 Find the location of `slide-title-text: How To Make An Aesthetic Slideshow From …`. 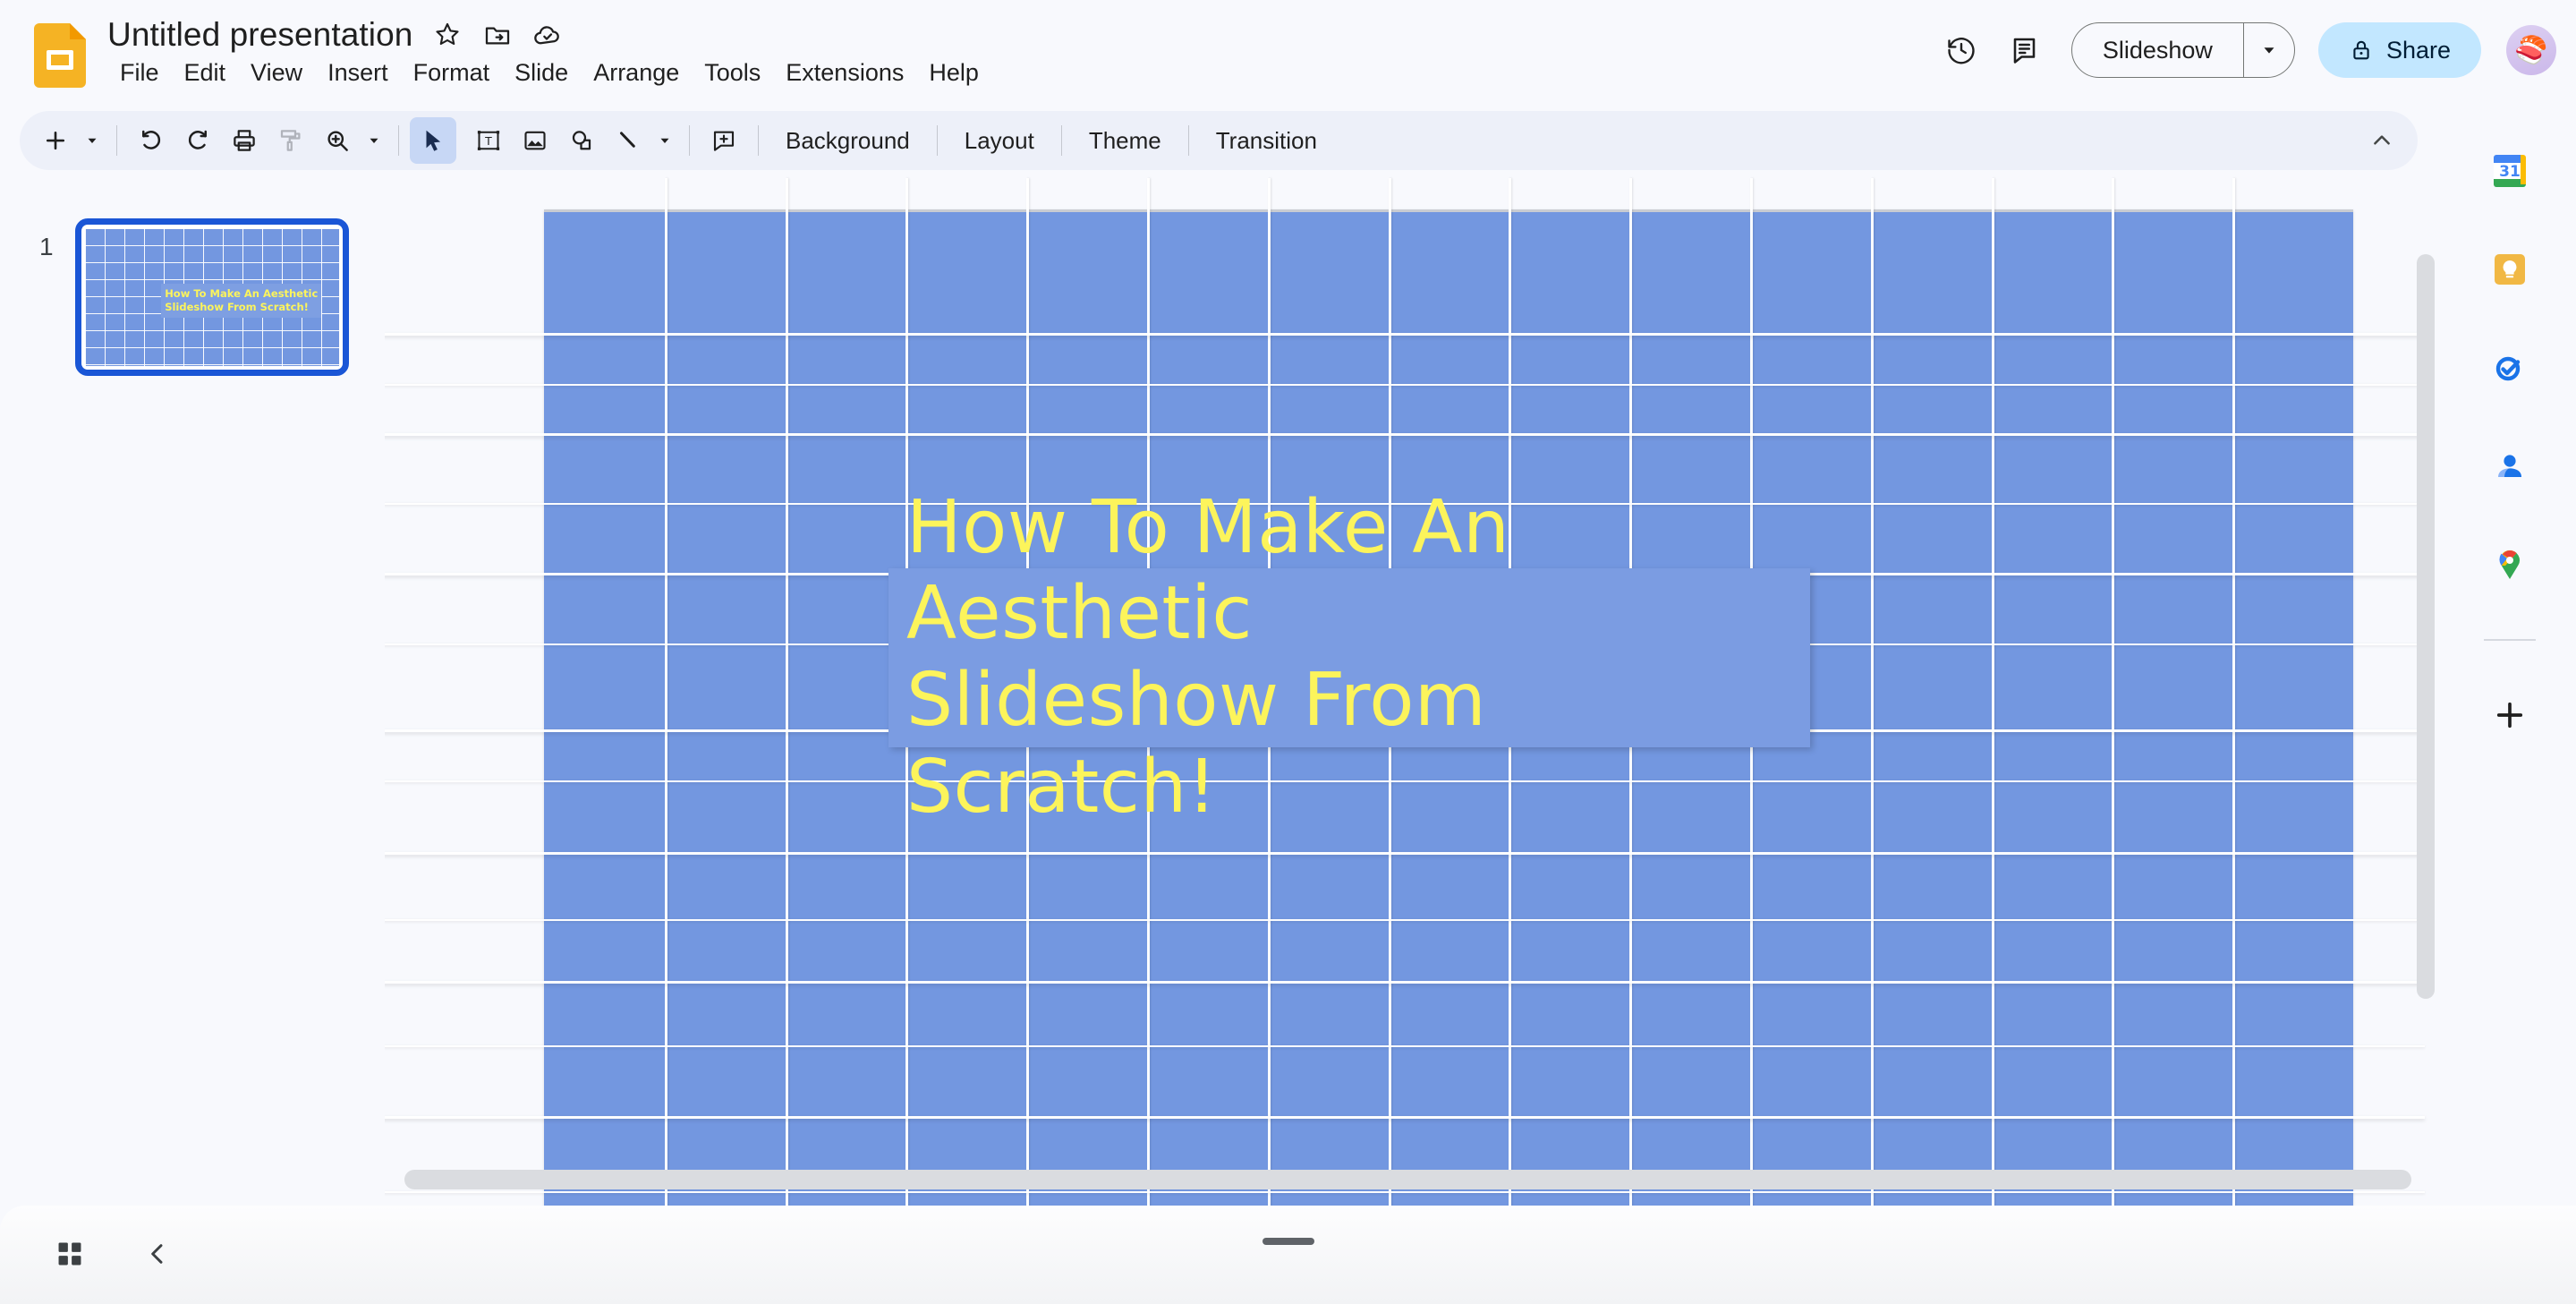

slide-title-text: How To Make An Aesthetic Slideshow From … is located at coordinates (1208, 657).